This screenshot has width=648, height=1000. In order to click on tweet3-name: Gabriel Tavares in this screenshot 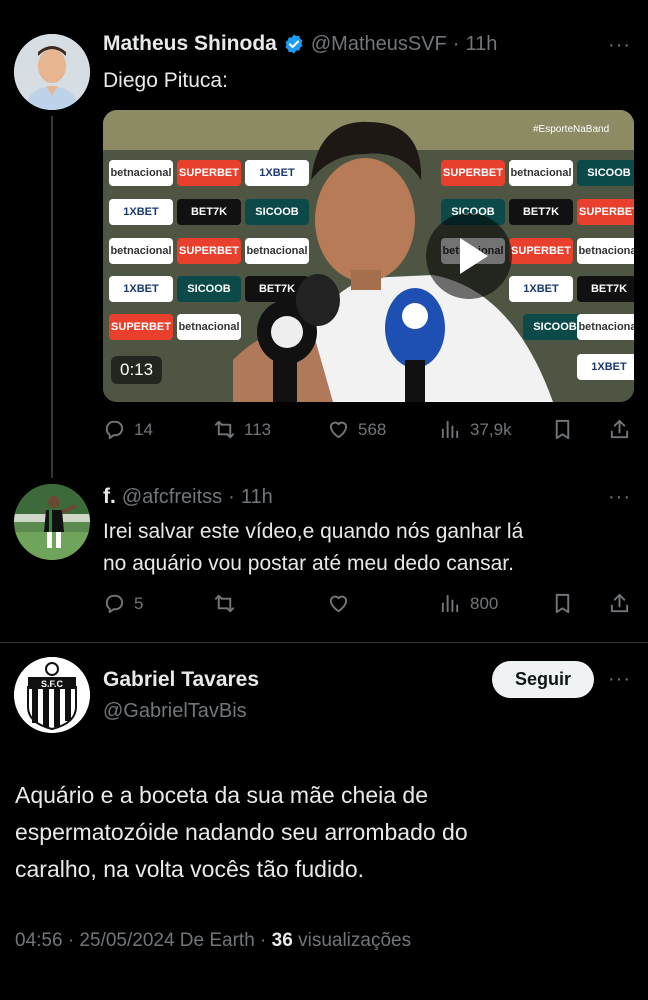, I will do `click(181, 680)`.